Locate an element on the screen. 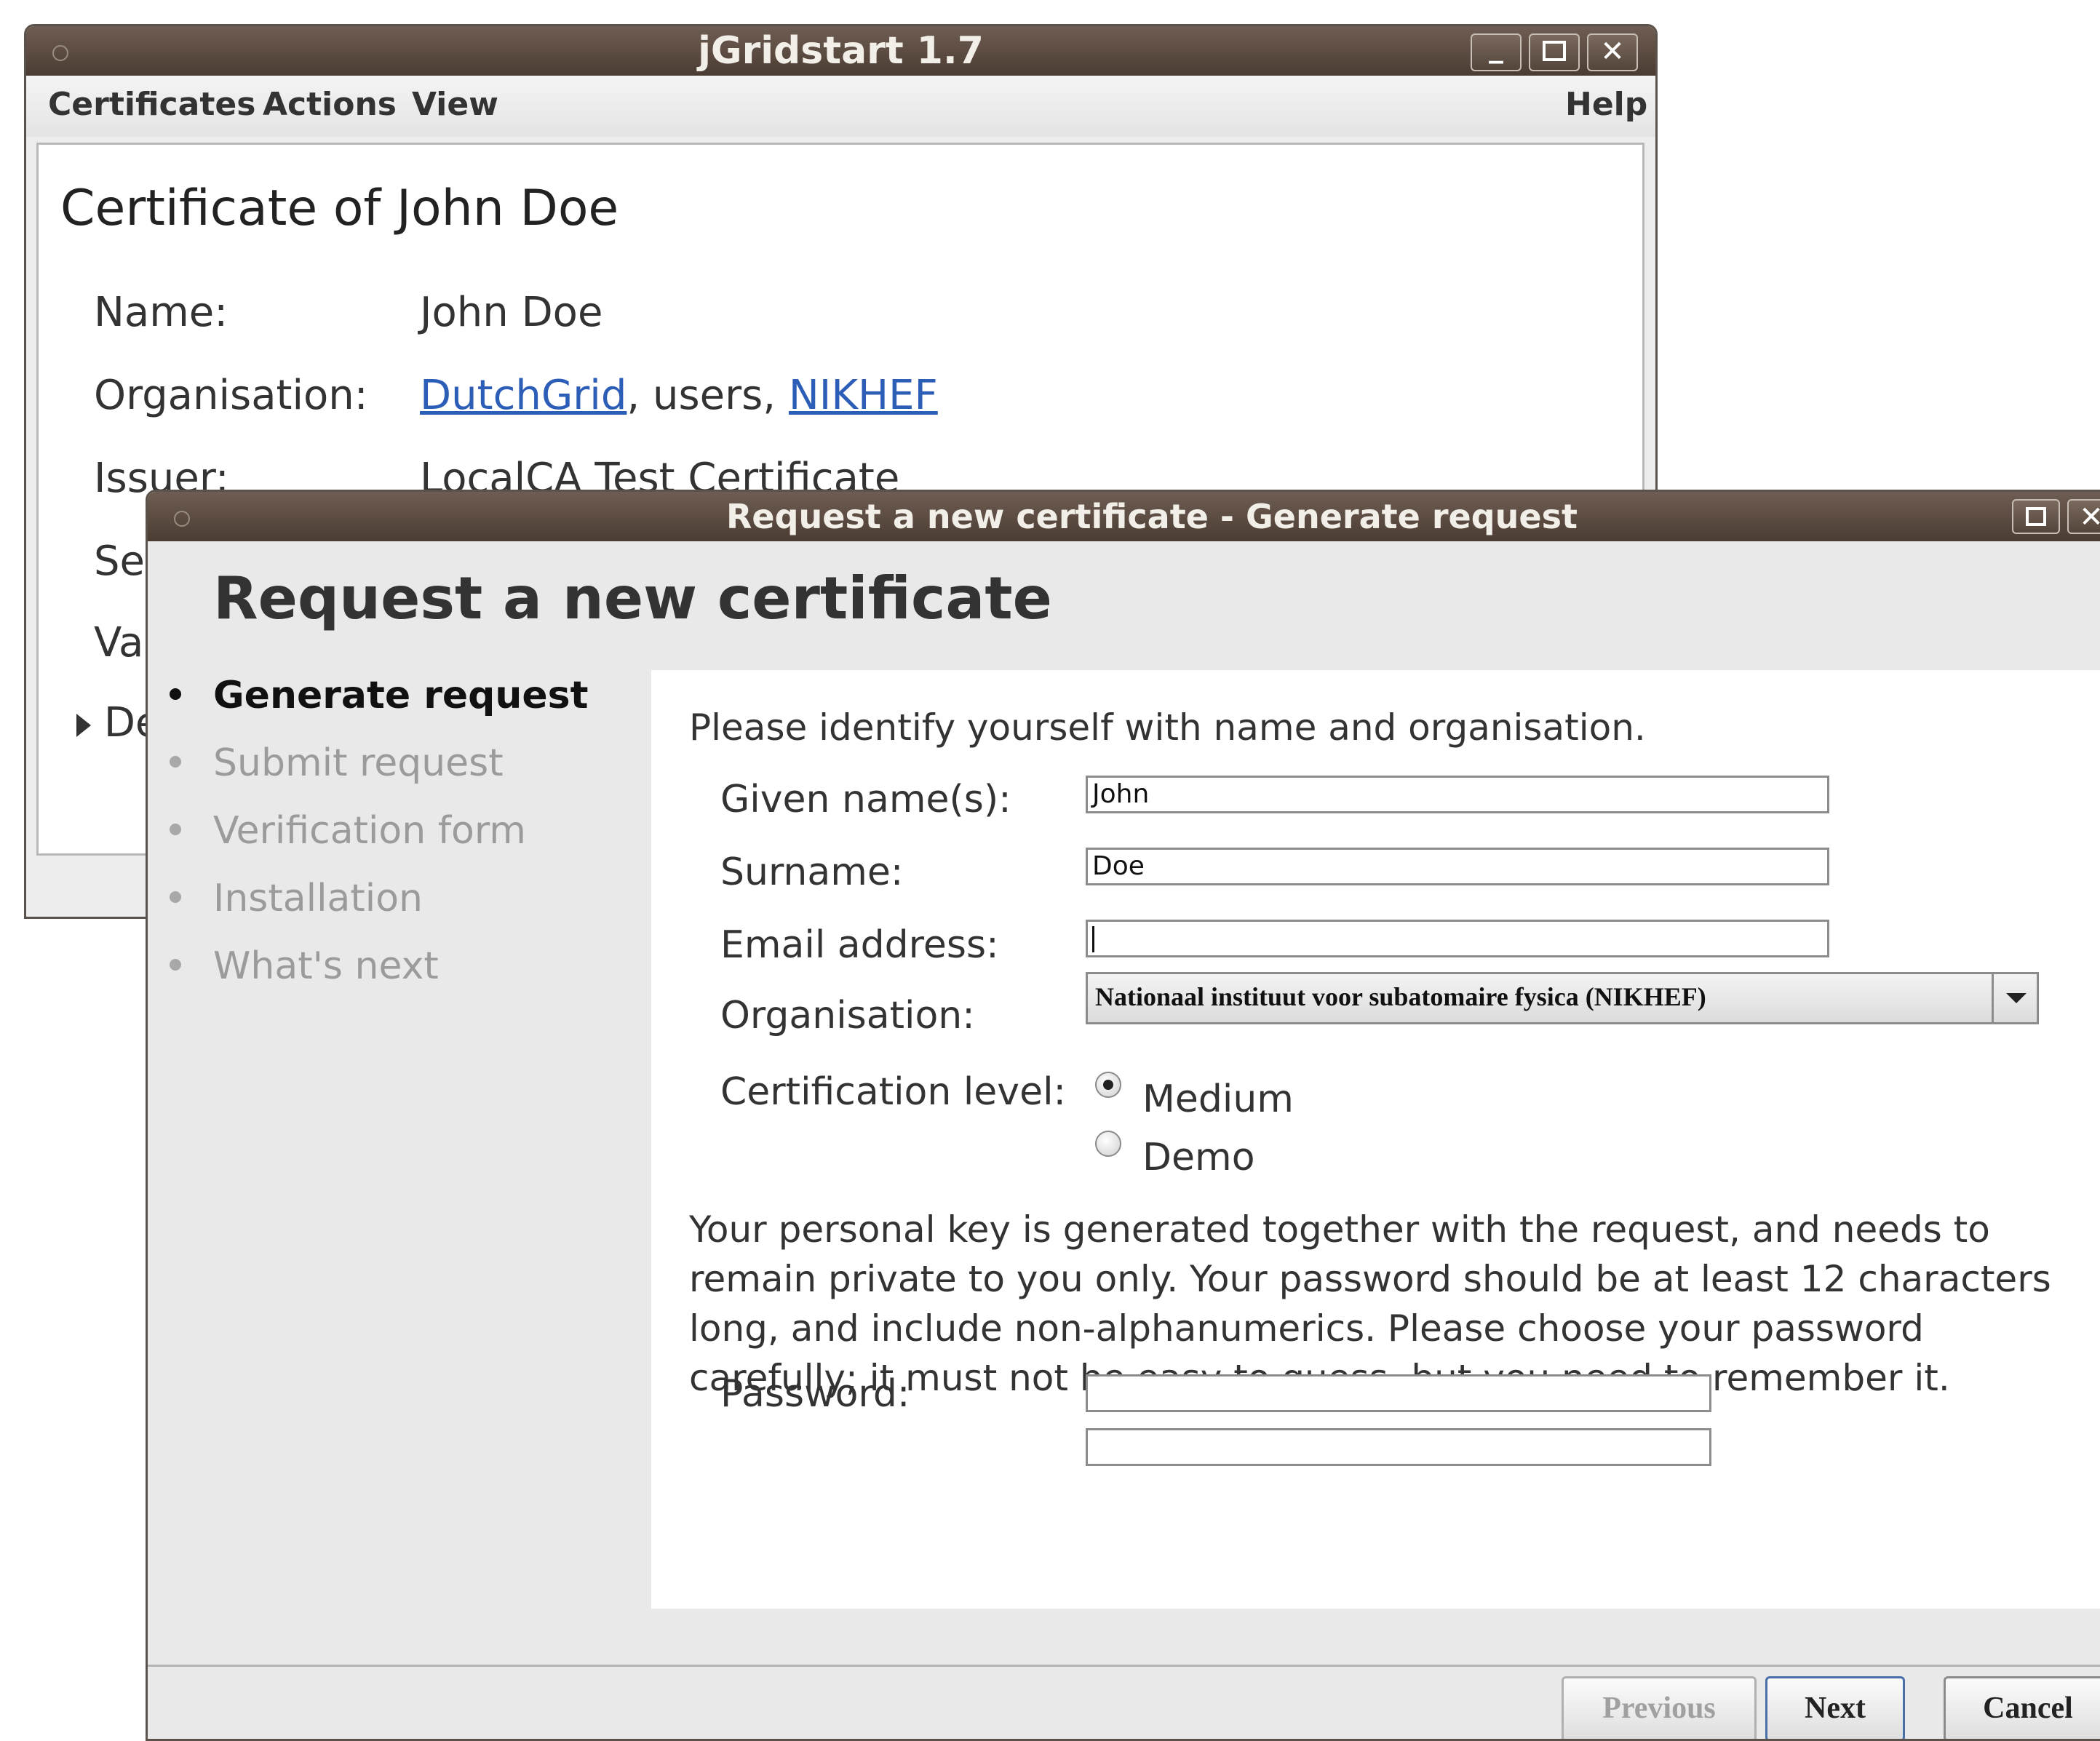 This screenshot has width=2100, height=1741. next-button: Next is located at coordinates (1835, 1707).